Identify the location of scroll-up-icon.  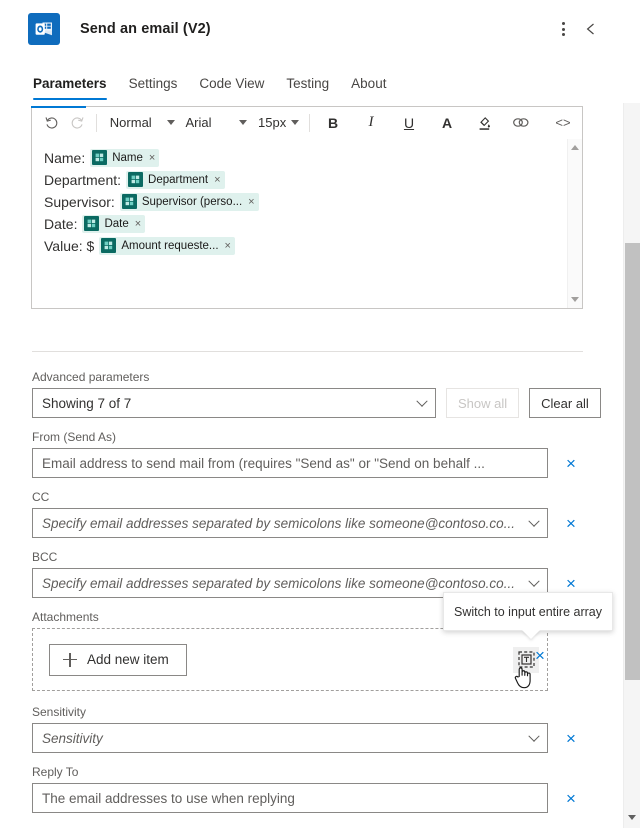
(575, 147).